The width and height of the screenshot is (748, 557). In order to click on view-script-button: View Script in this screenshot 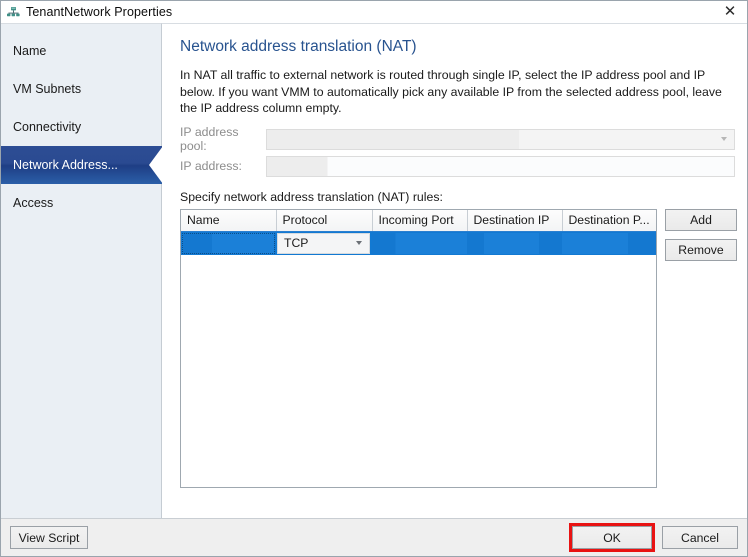, I will do `click(49, 537)`.